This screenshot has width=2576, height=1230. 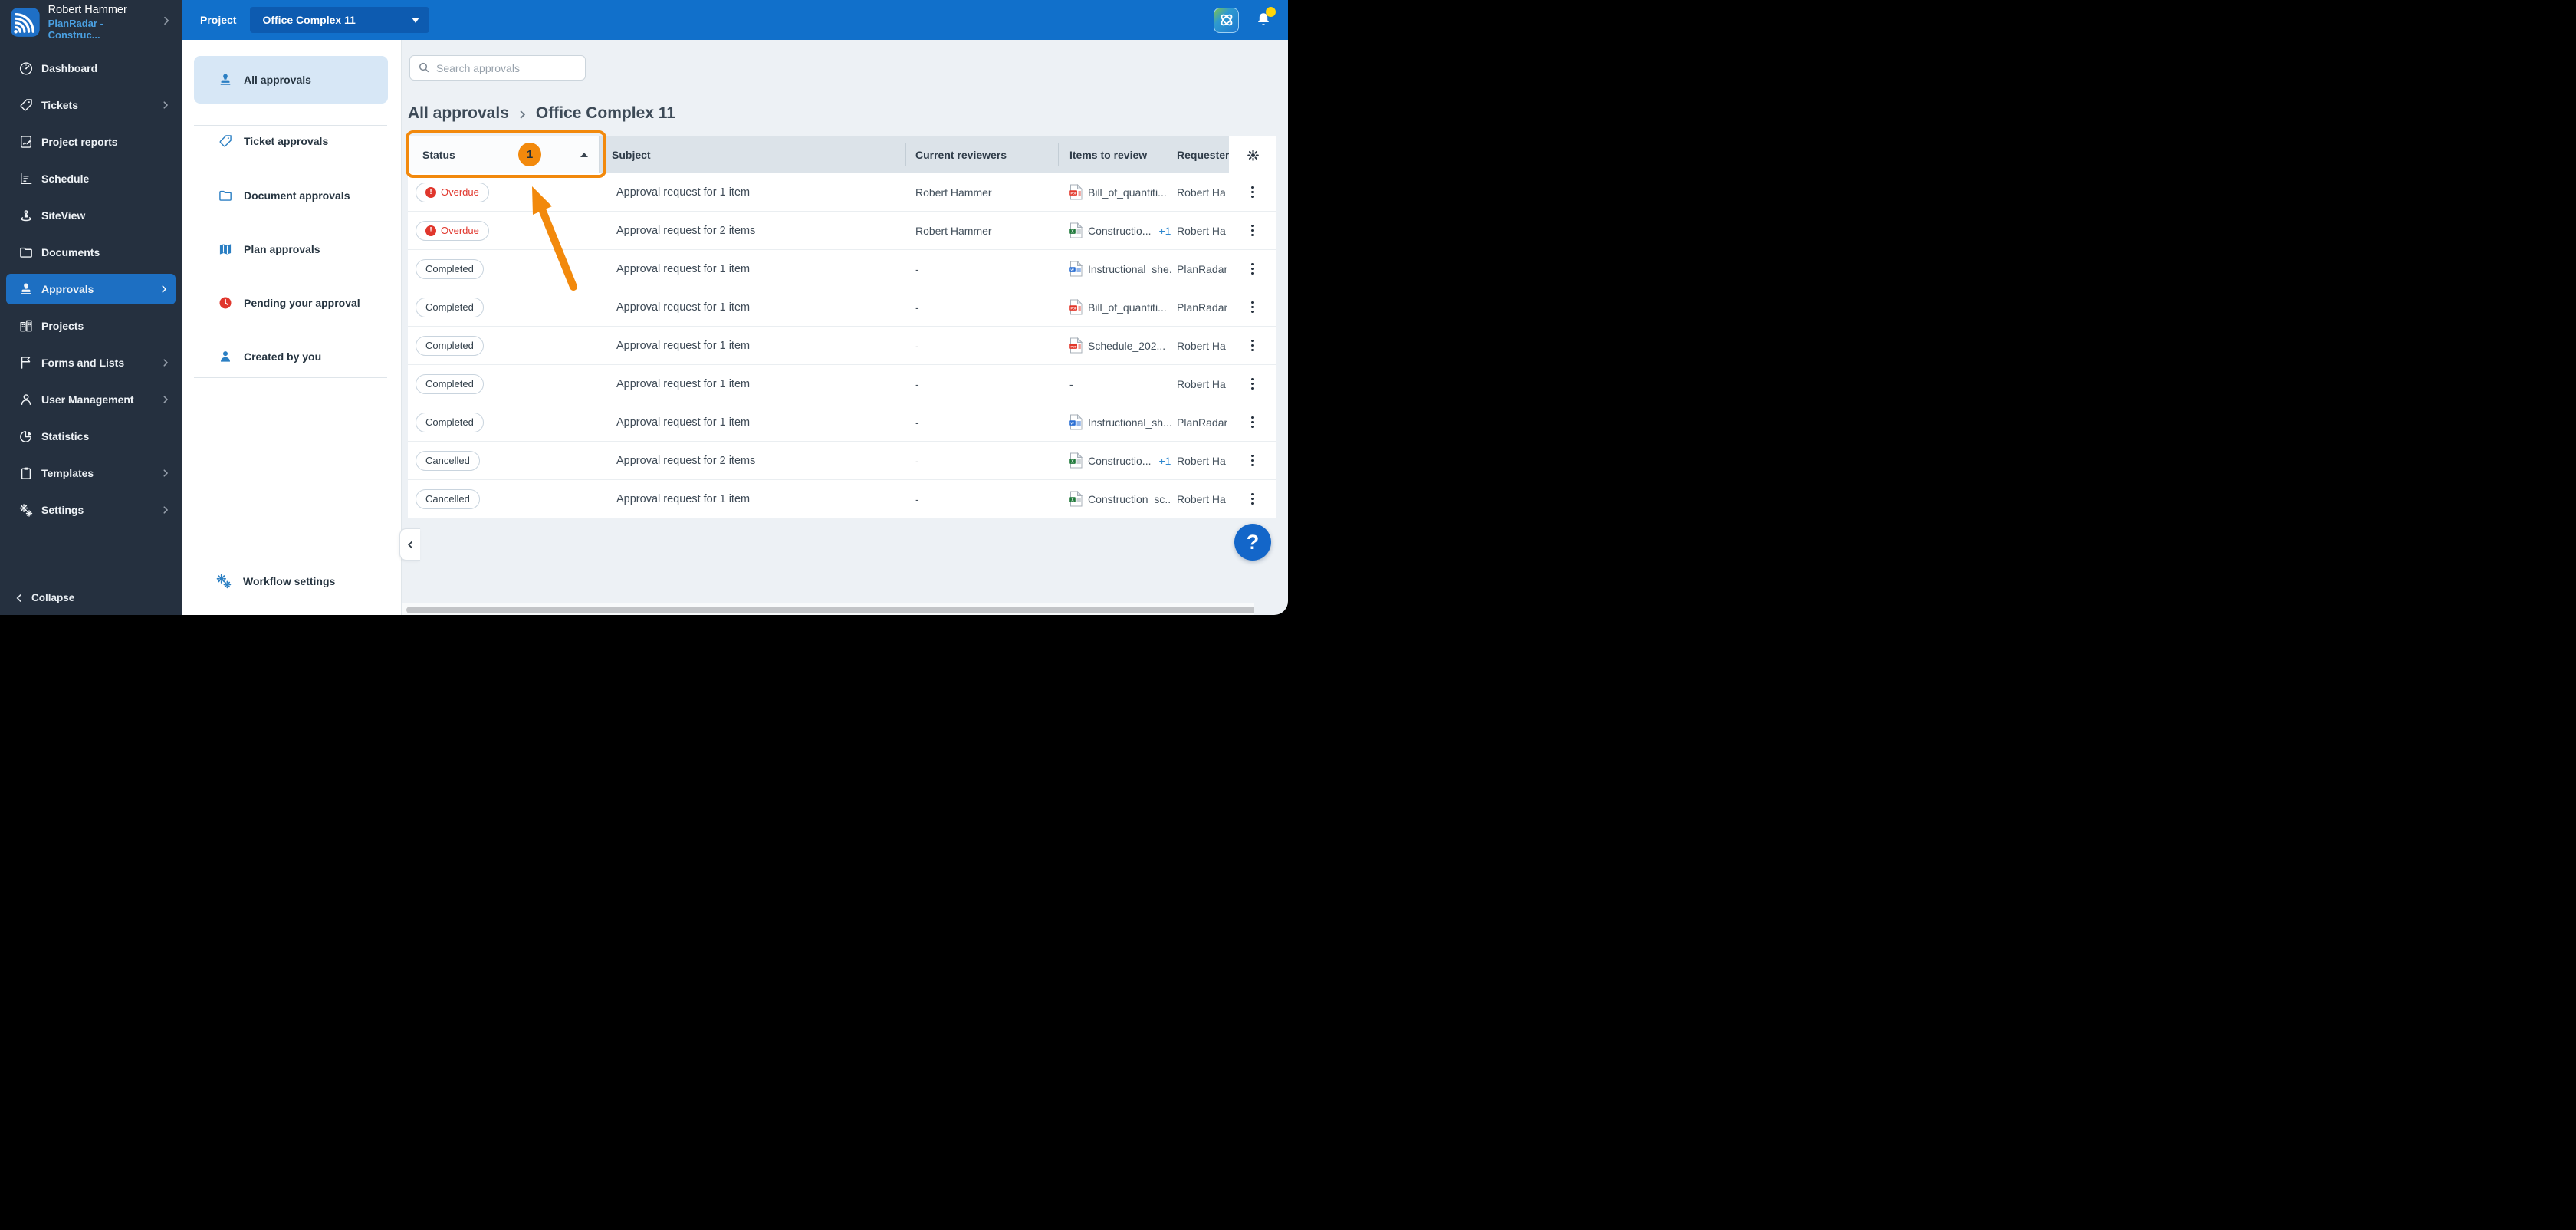 I want to click on approvals-nav-plan-approvals: Plan approvals, so click(x=291, y=249).